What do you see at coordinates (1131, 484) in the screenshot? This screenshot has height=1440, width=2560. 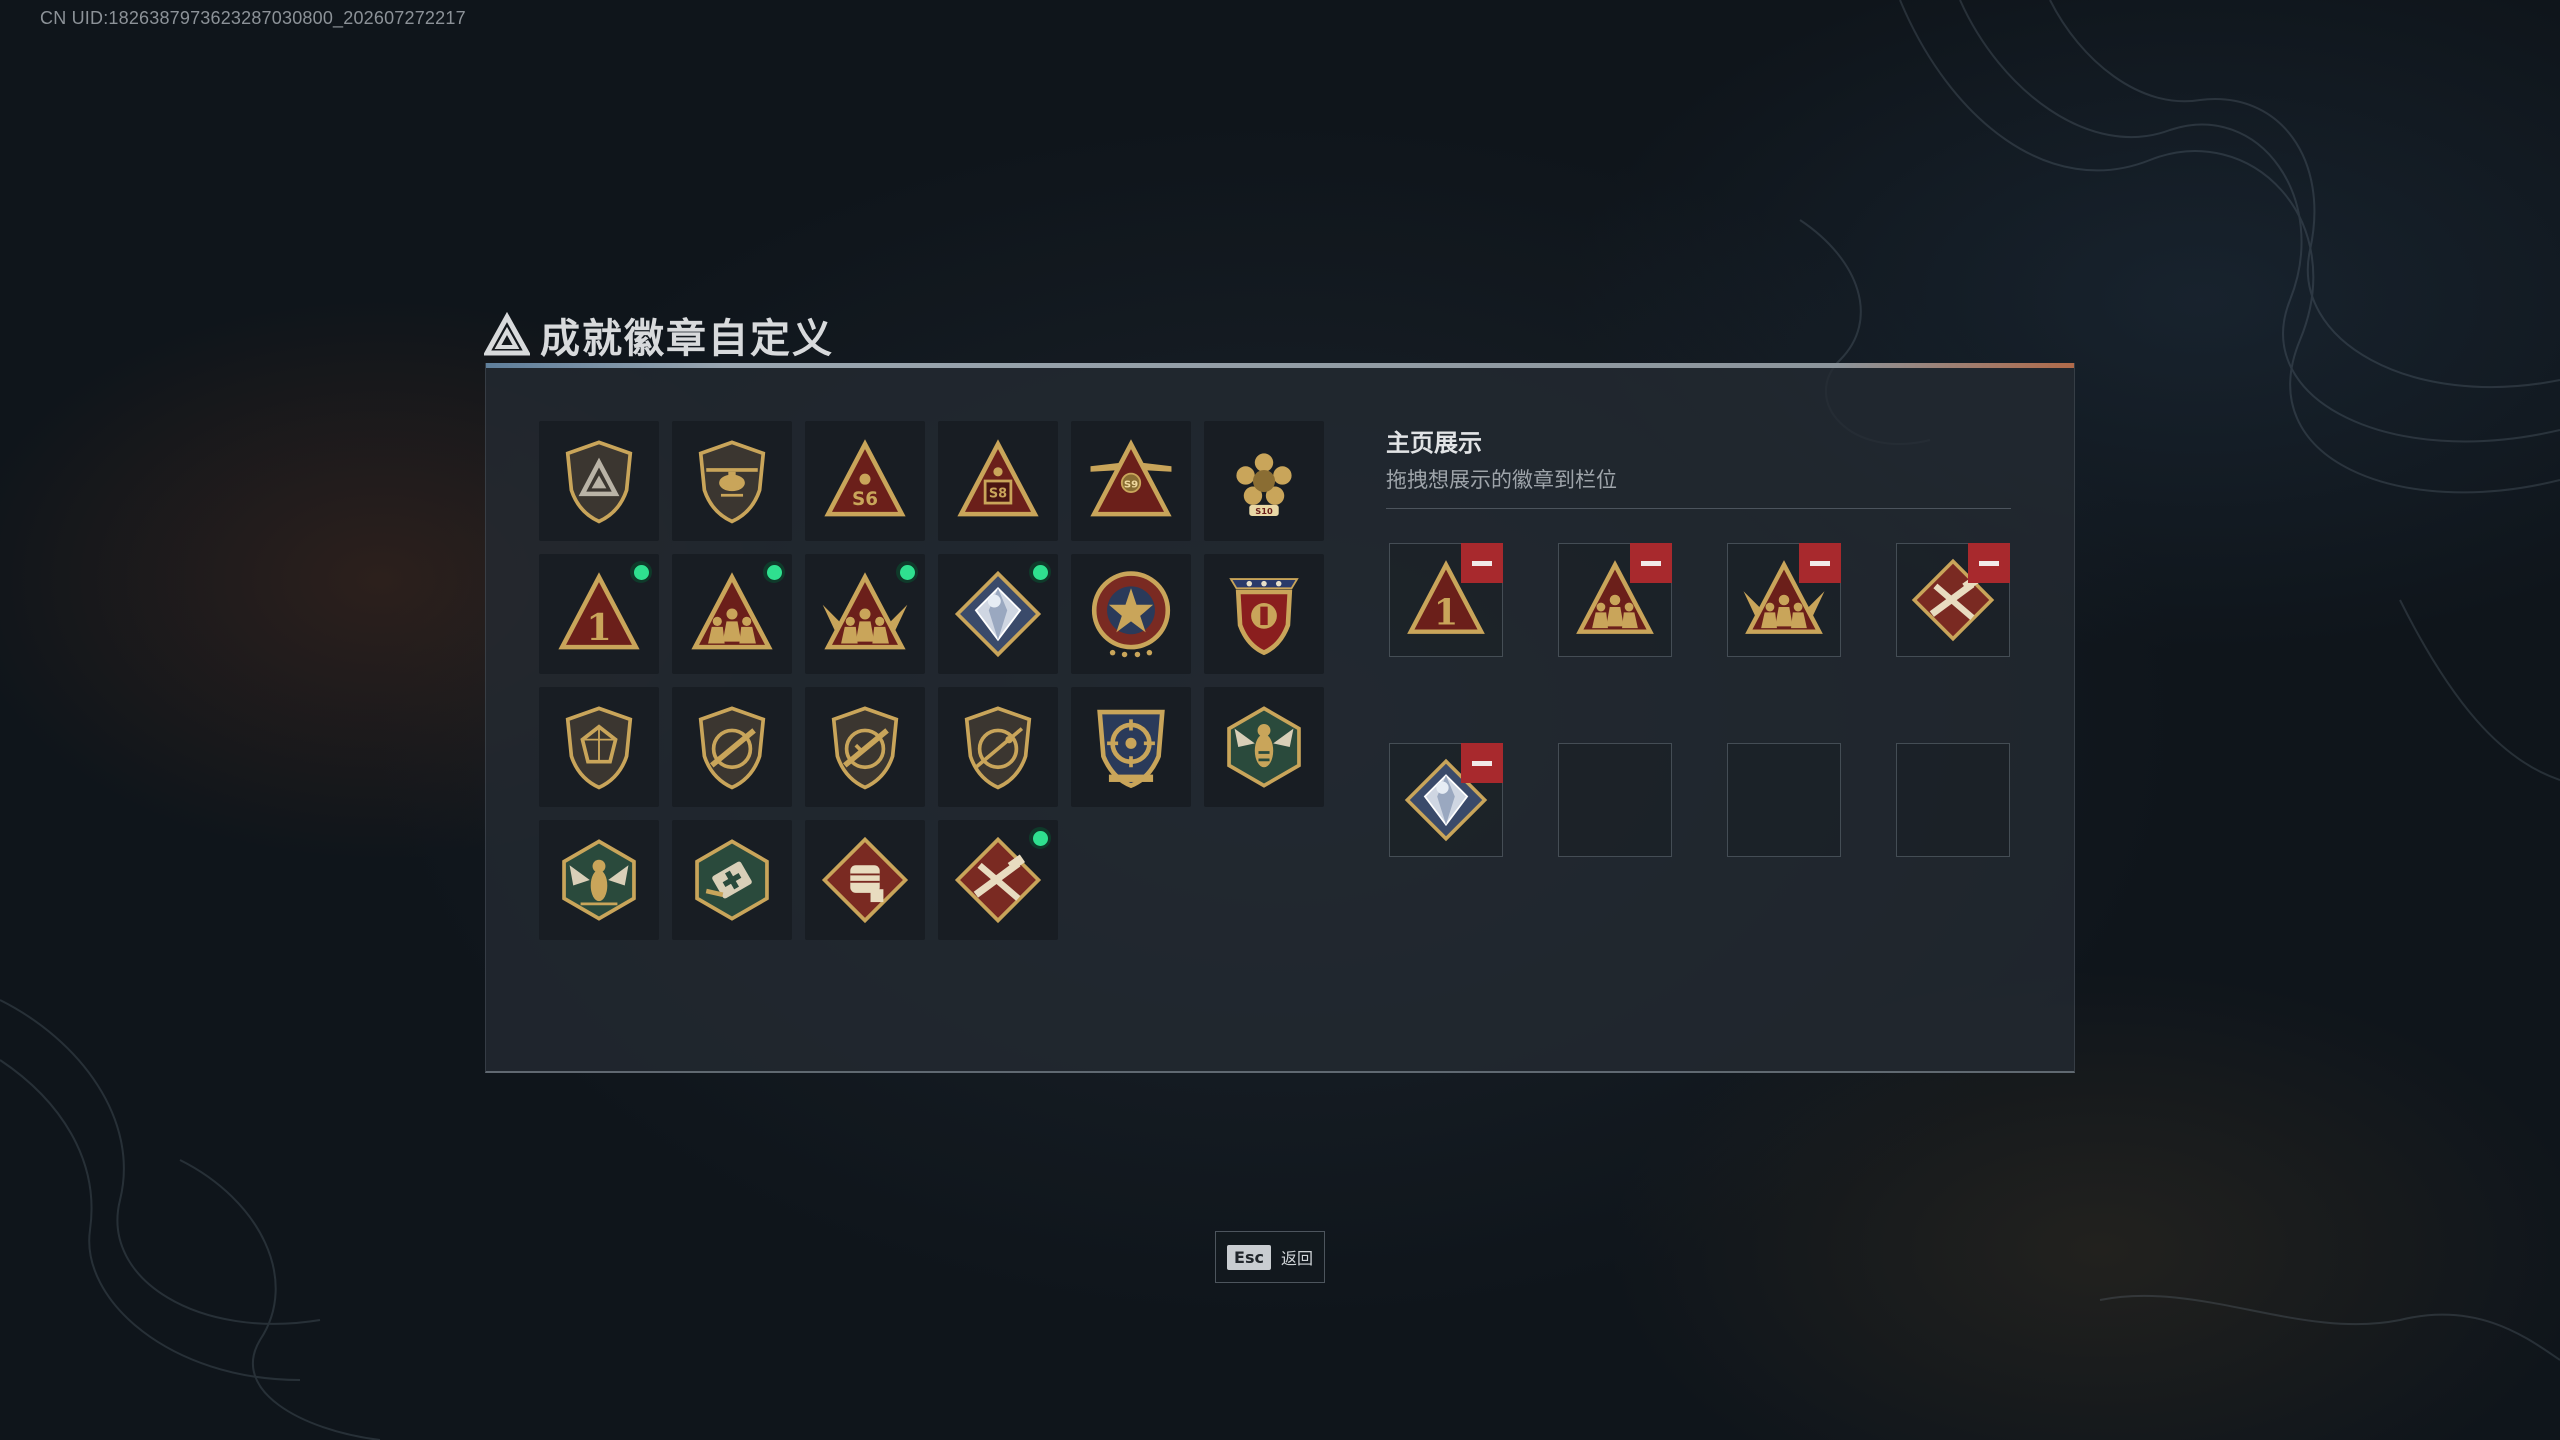 I see `svg-text: S9` at bounding box center [1131, 484].